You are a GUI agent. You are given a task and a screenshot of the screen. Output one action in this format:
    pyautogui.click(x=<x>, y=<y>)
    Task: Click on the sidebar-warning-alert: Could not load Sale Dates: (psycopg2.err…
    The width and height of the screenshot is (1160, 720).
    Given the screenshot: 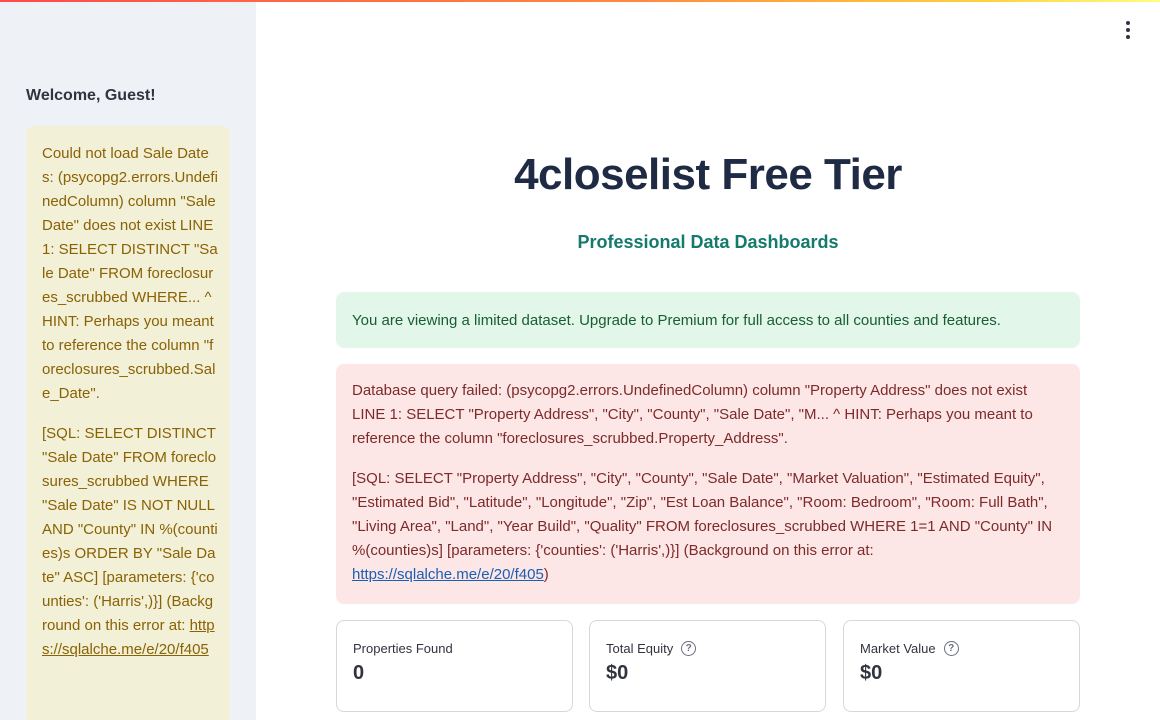 What is the action you would take?
    pyautogui.click(x=128, y=423)
    